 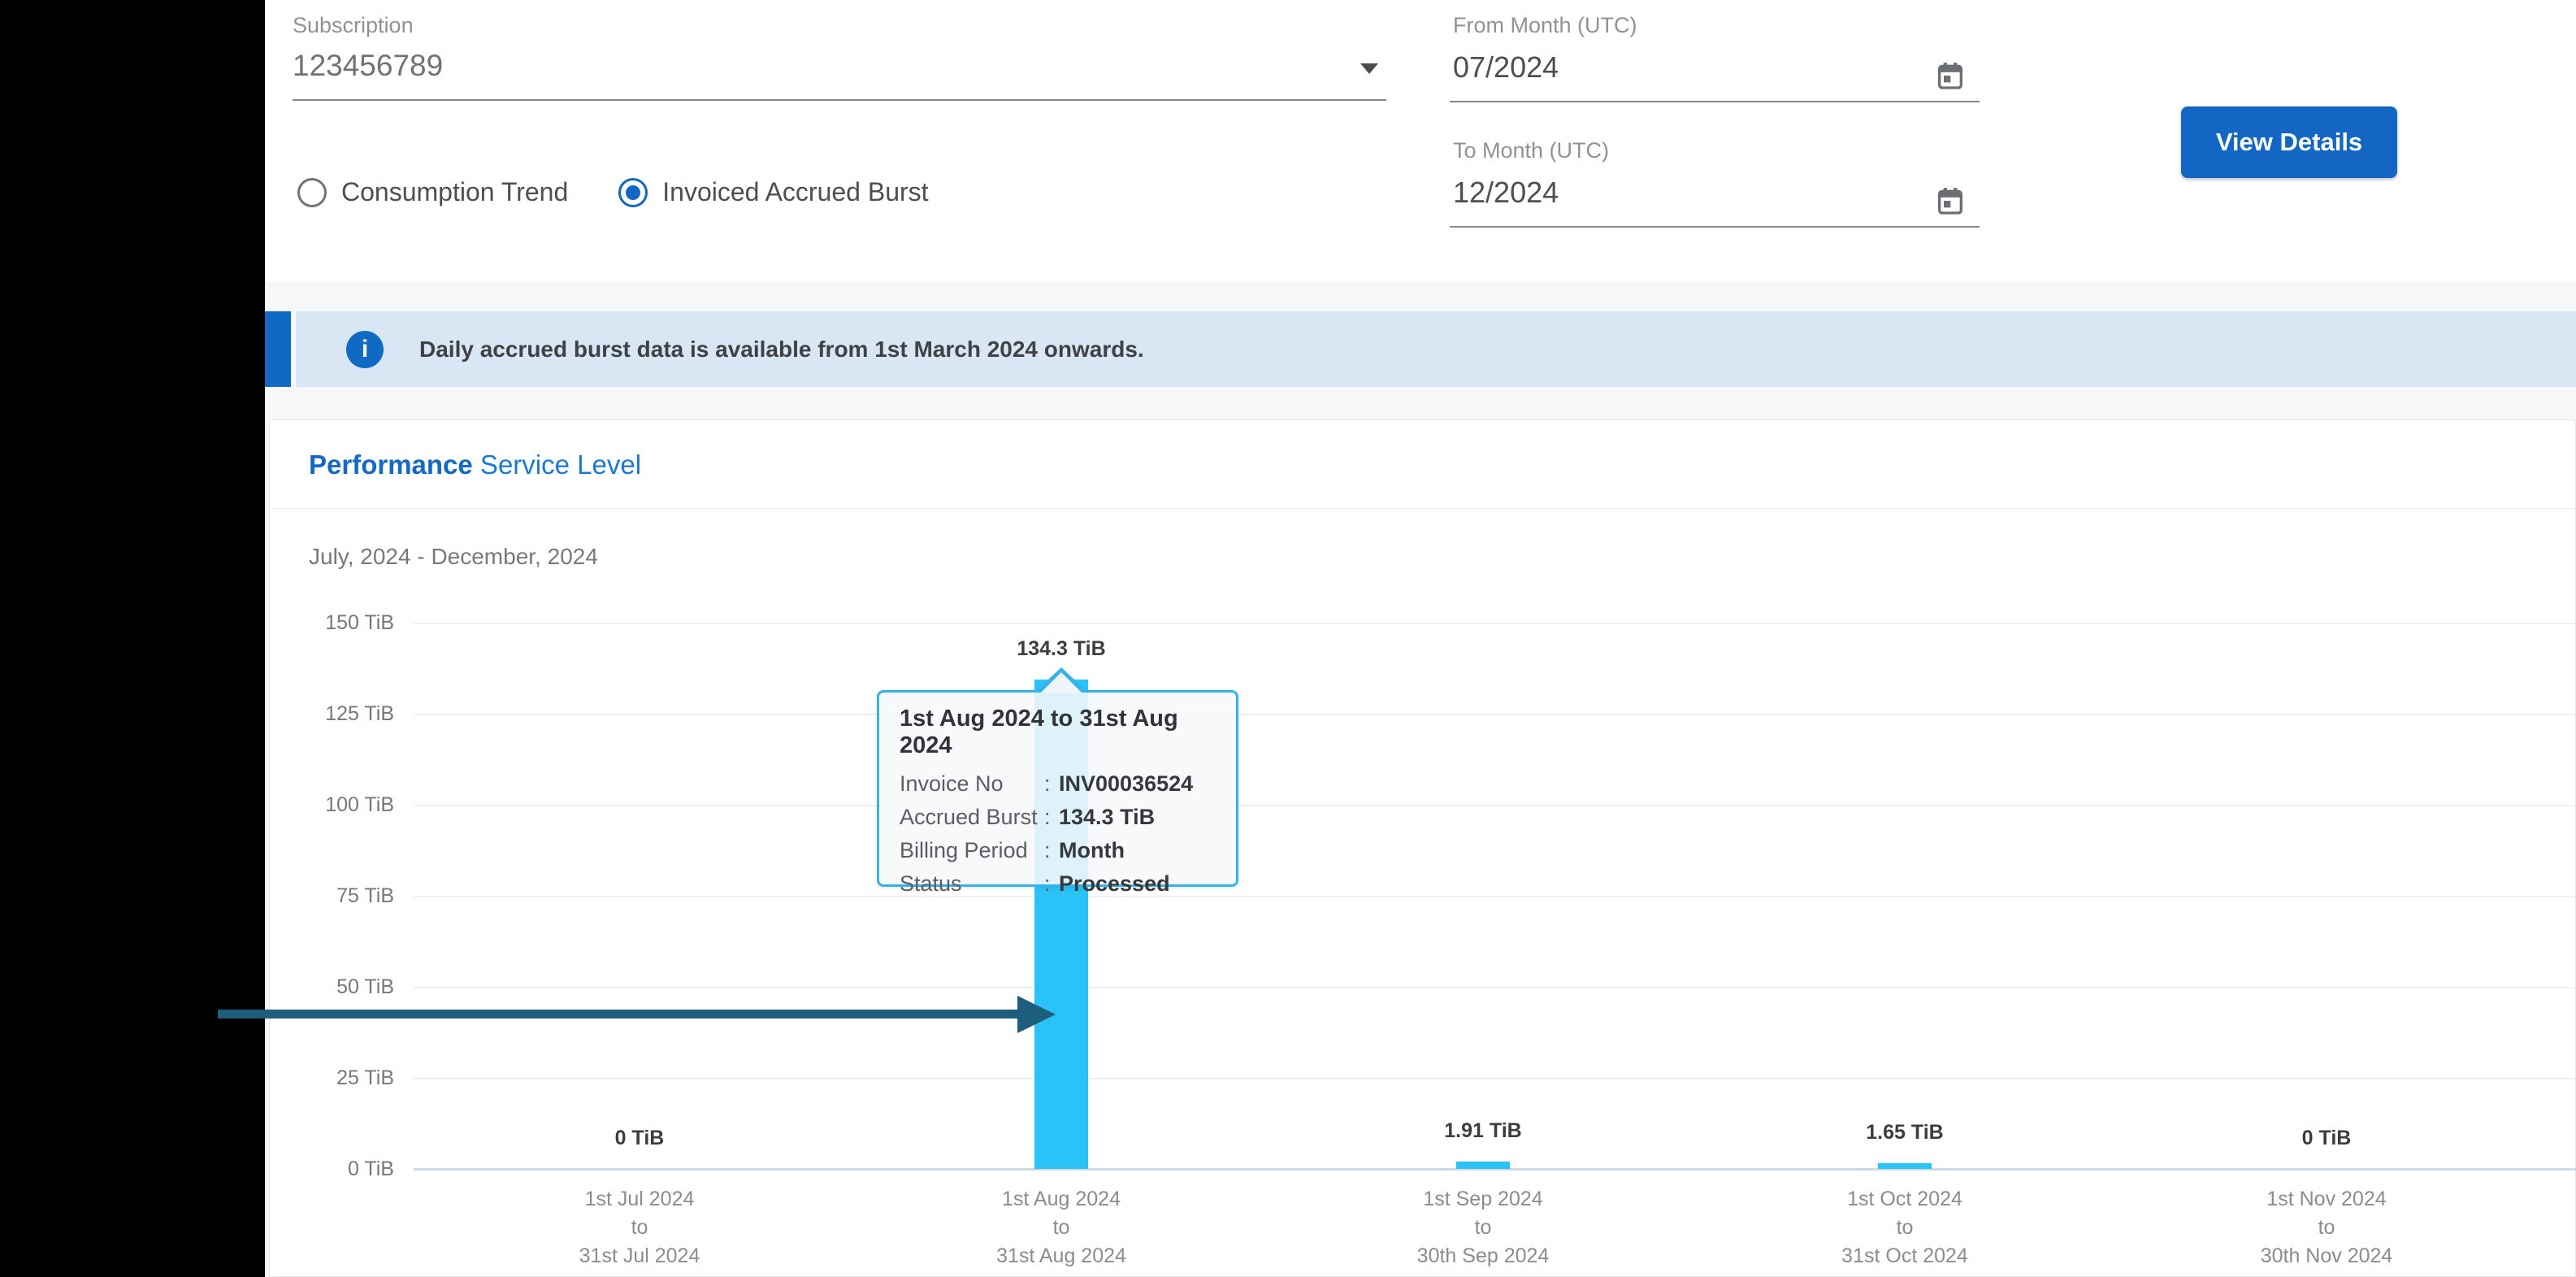 I want to click on bar-value-label: 1.91 TiB, so click(x=1483, y=1130).